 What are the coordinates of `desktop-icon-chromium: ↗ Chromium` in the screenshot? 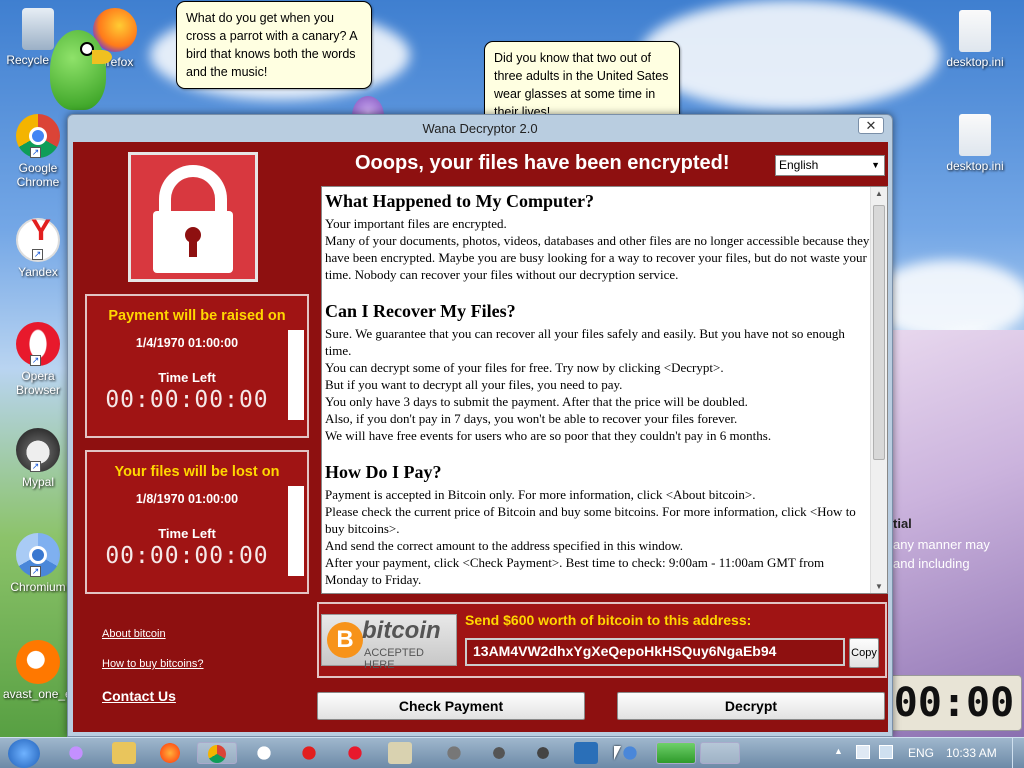 It's located at (38, 563).